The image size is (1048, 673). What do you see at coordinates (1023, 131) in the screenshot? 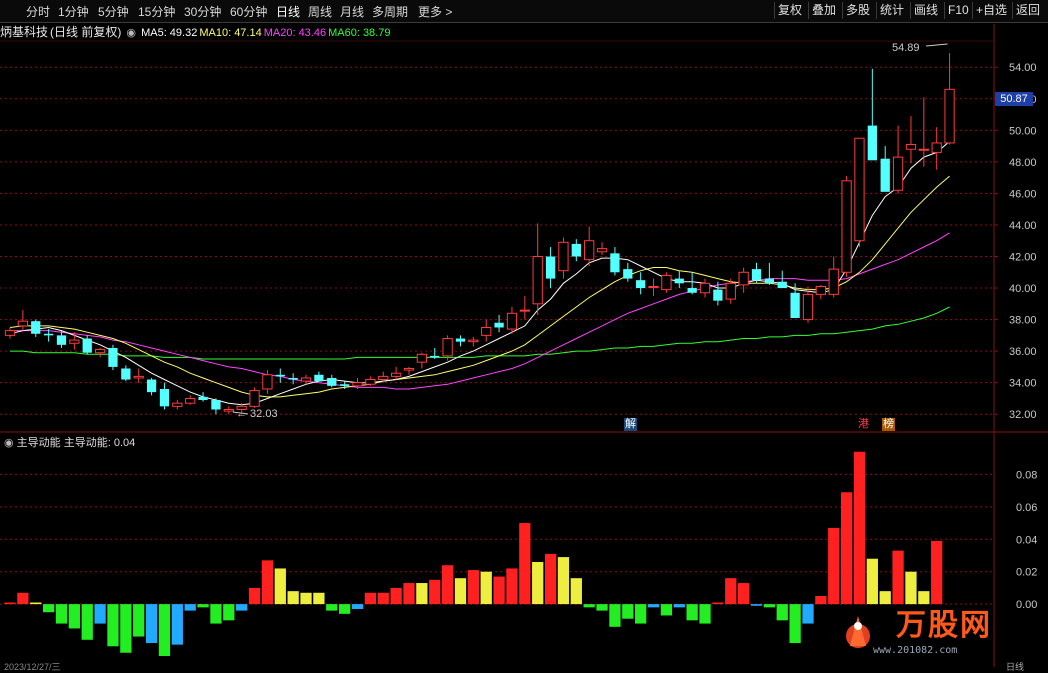
I see `price-tick-label: 50.00` at bounding box center [1023, 131].